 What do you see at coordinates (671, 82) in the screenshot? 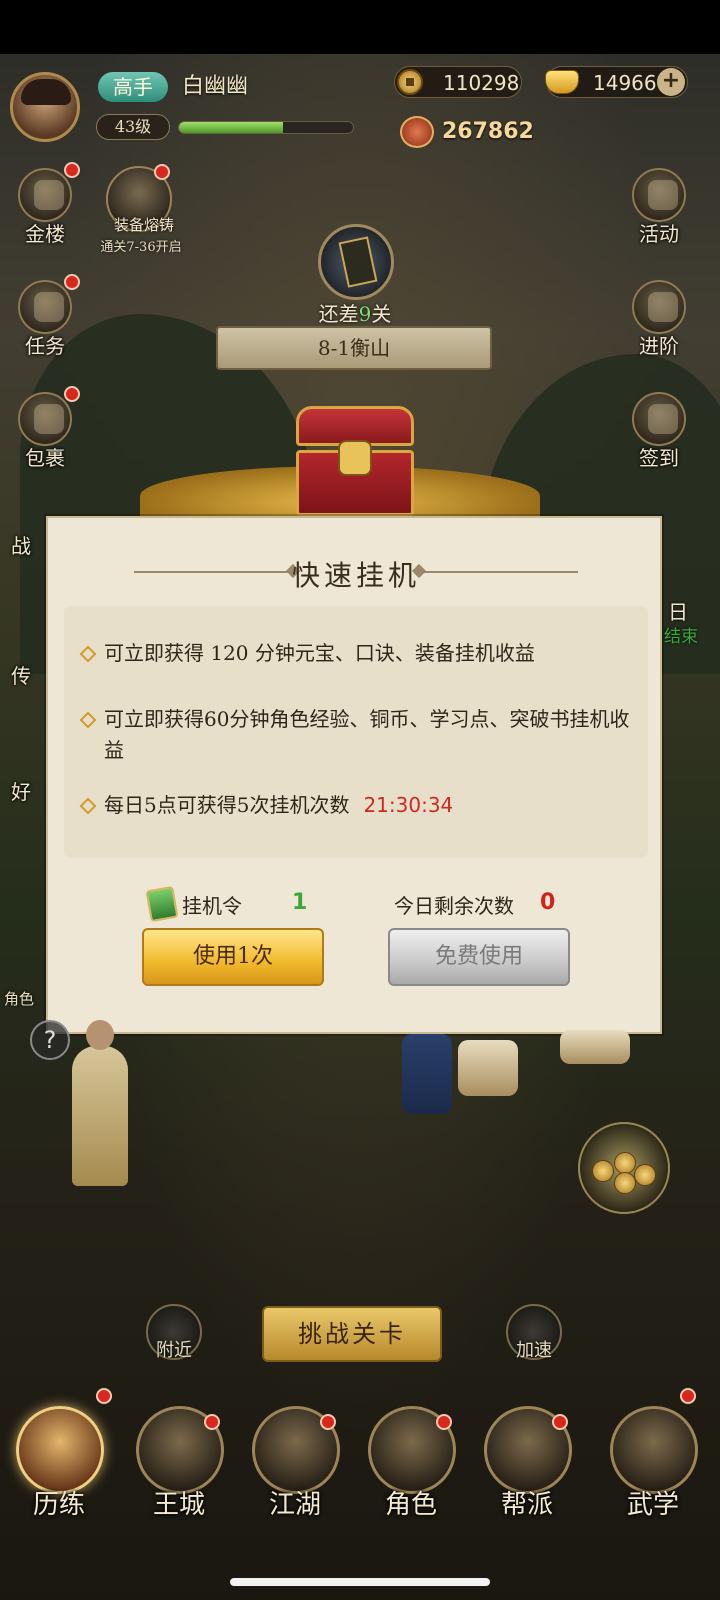
I see `add-gold-button: +` at bounding box center [671, 82].